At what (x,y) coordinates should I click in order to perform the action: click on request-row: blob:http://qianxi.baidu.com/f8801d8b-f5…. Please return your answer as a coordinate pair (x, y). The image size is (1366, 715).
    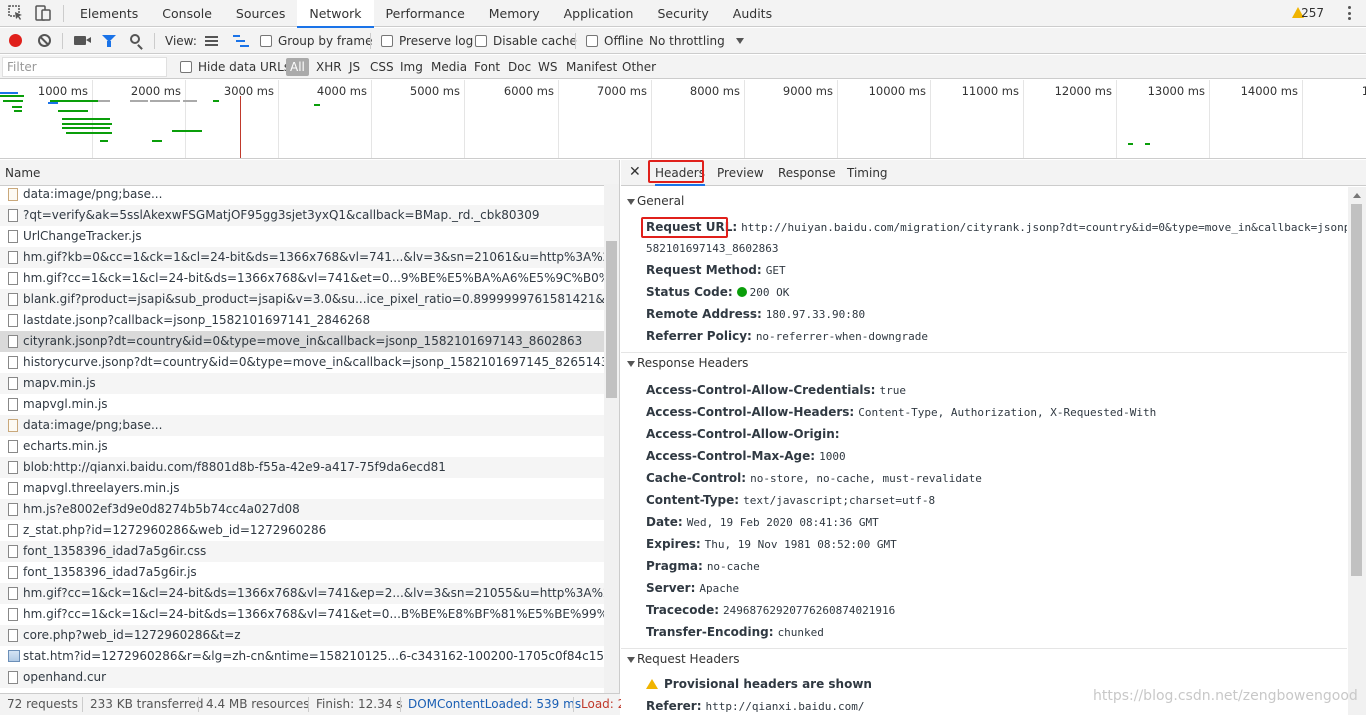
    Looking at the image, I should click on (302, 467).